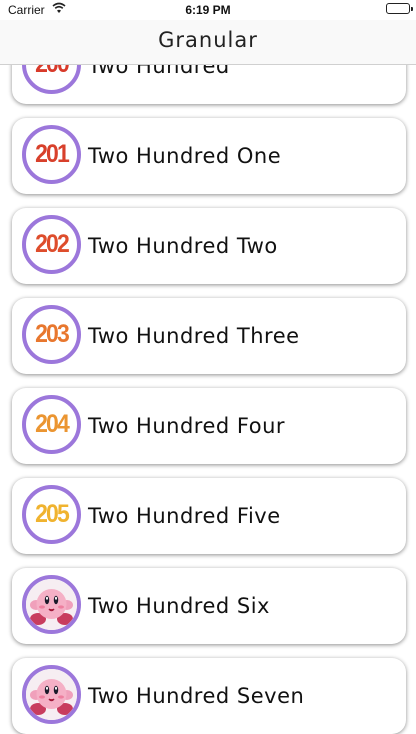  I want to click on item-number: 202, so click(52, 244).